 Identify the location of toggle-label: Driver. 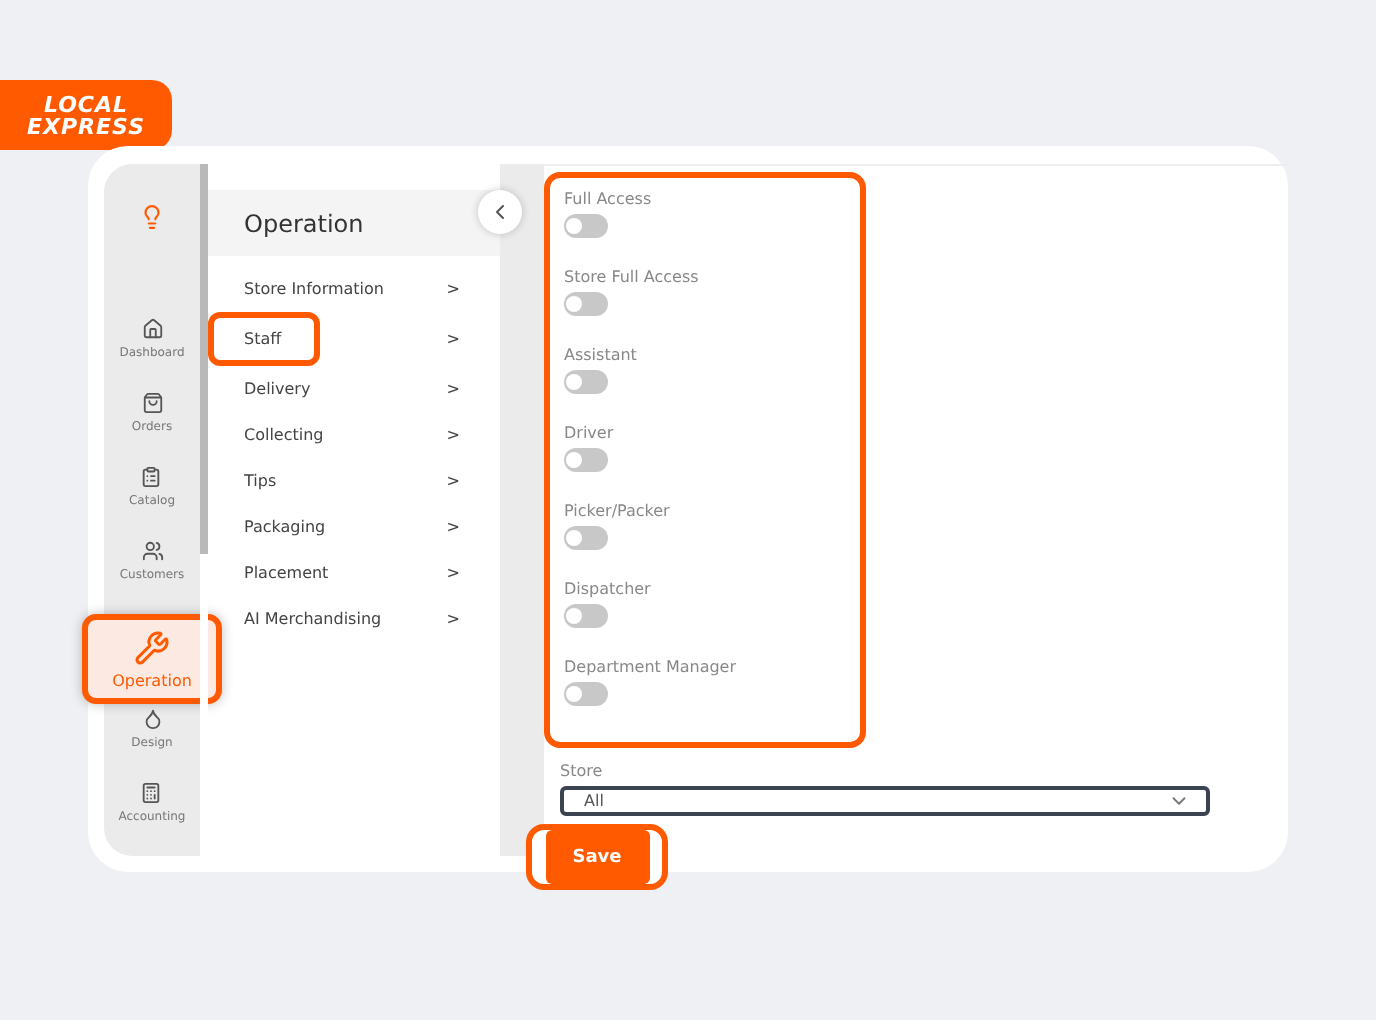
(590, 433).